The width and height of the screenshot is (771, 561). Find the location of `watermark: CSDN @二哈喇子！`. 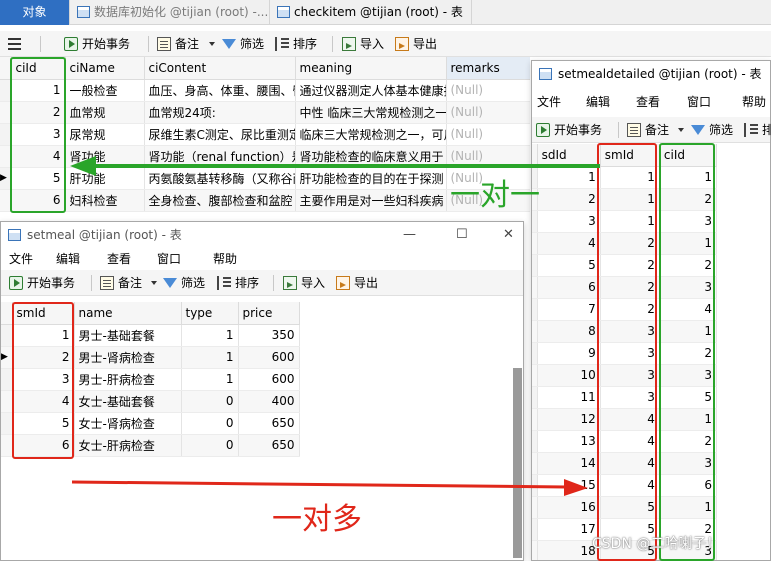

watermark: CSDN @二哈喇子！ is located at coordinates (656, 544).